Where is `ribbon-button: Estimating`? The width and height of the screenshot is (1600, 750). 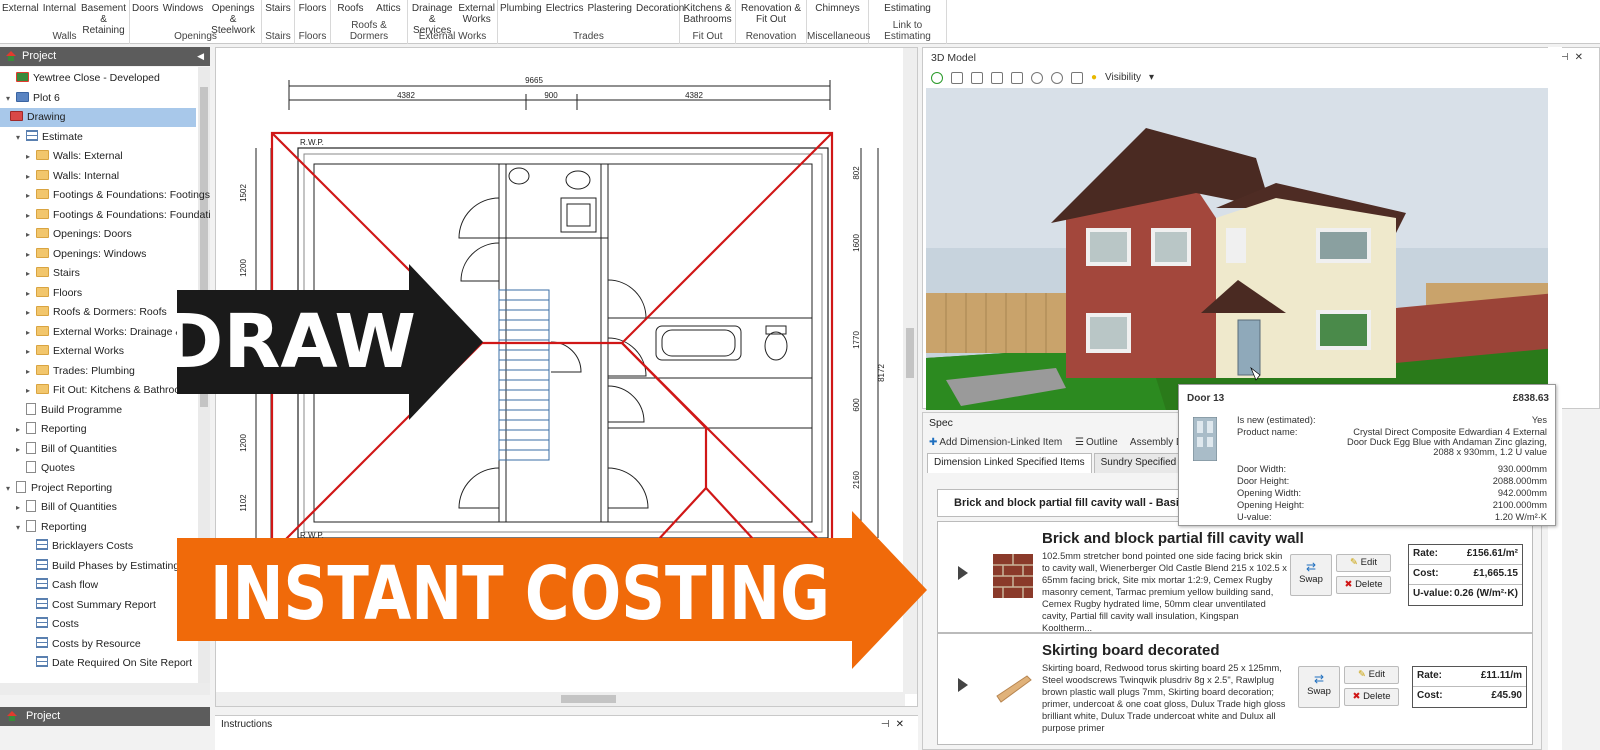
ribbon-button: Estimating is located at coordinates (907, 8).